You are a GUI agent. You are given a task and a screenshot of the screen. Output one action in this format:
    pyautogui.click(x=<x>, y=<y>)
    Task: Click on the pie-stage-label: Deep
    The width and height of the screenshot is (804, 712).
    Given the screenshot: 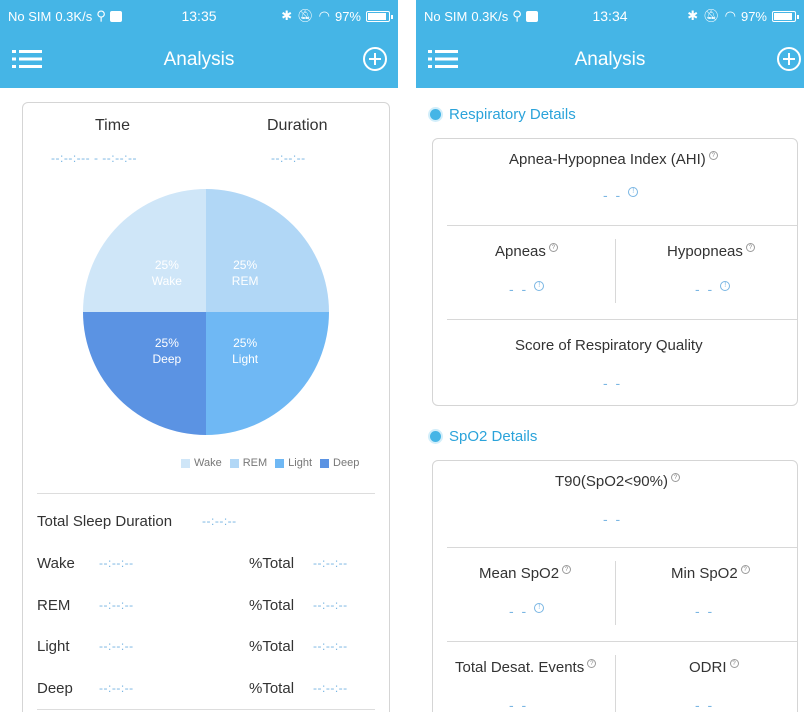 What is the action you would take?
    pyautogui.click(x=167, y=359)
    